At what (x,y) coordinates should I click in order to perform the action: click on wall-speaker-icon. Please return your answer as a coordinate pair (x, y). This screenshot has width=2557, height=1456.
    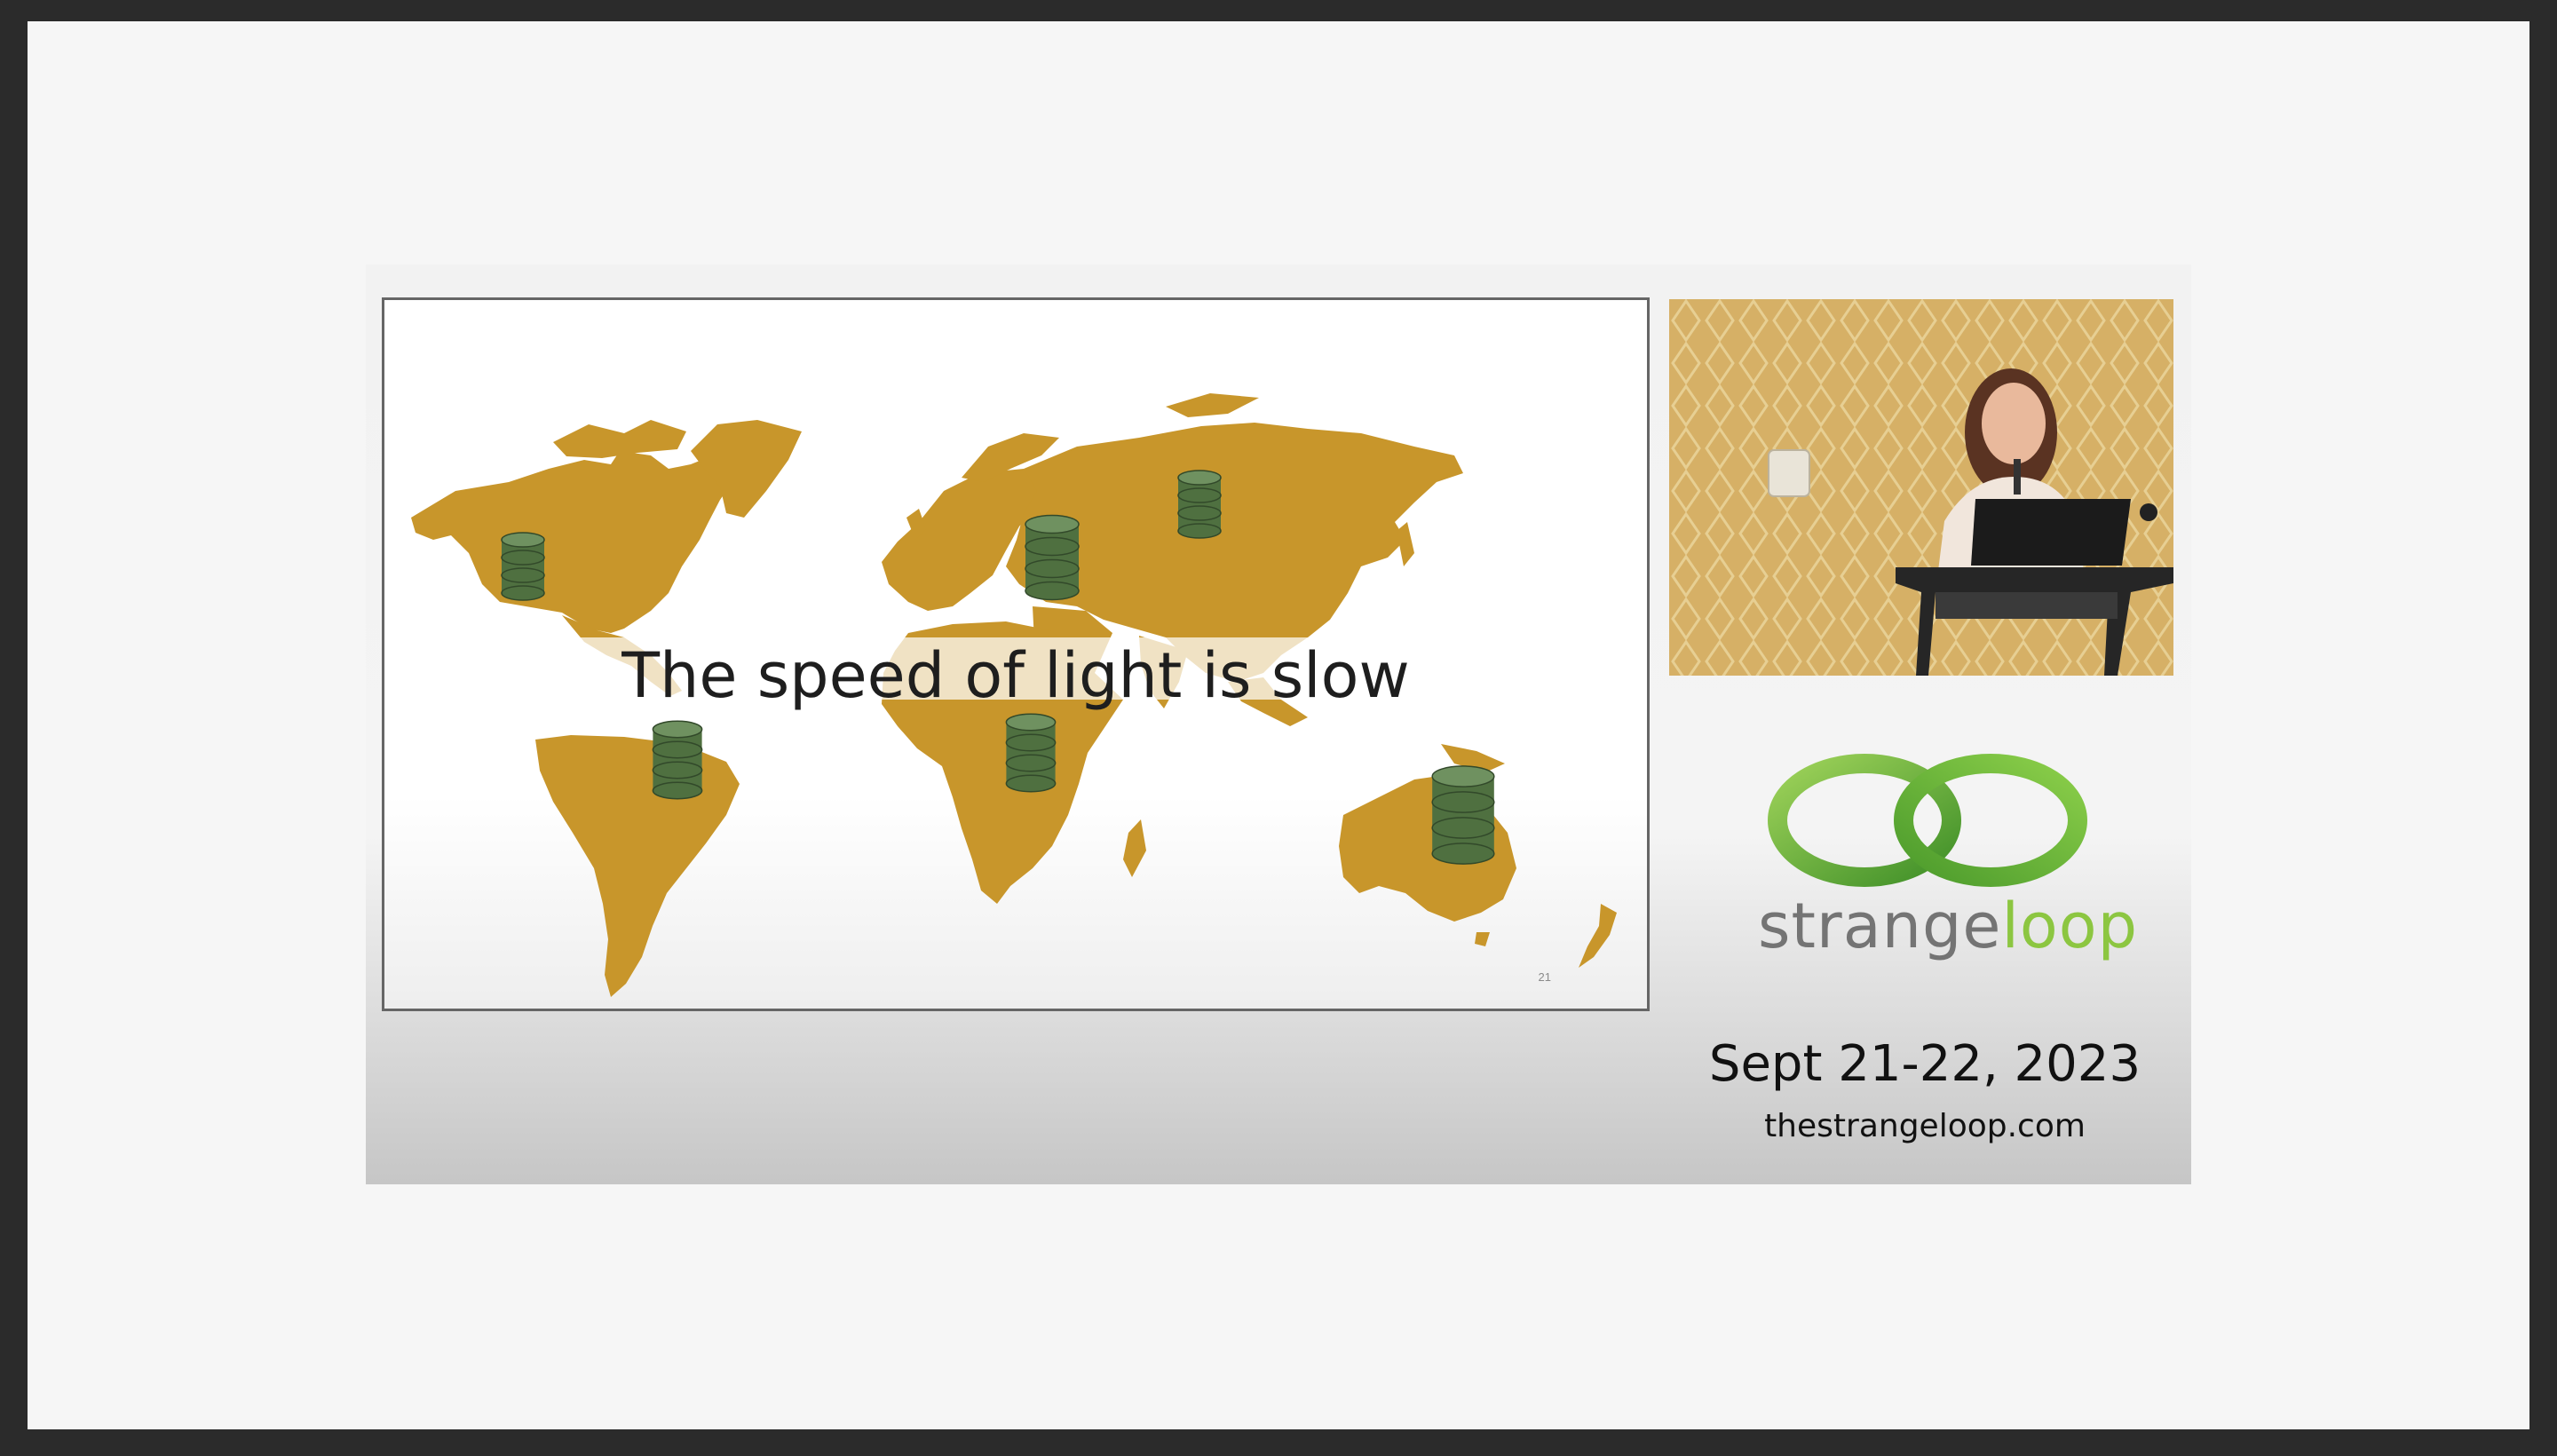
    Looking at the image, I should click on (1789, 473).